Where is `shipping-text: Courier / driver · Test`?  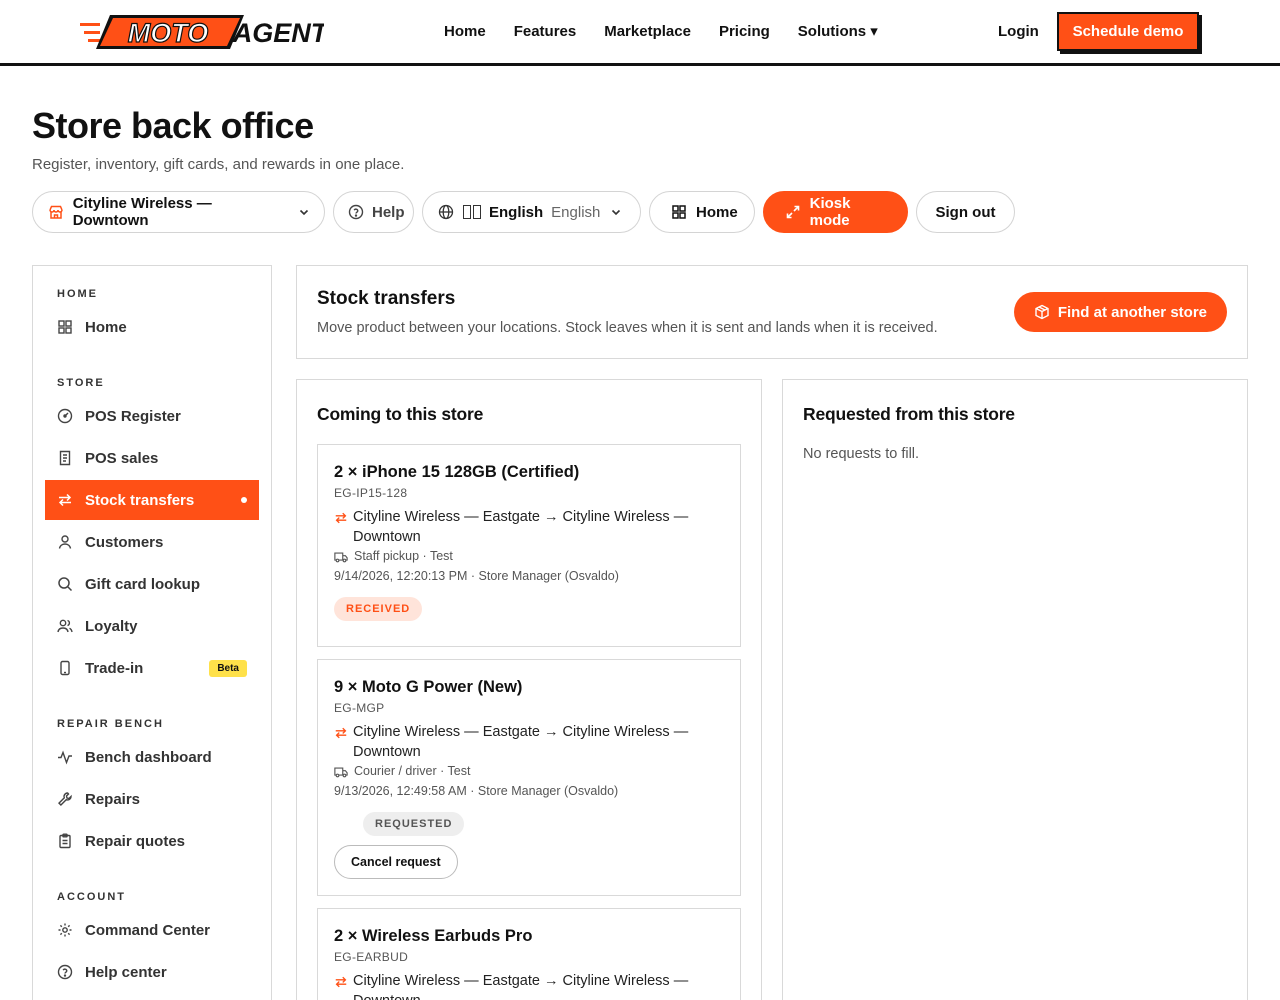
shipping-text: Courier / driver · Test is located at coordinates (412, 771).